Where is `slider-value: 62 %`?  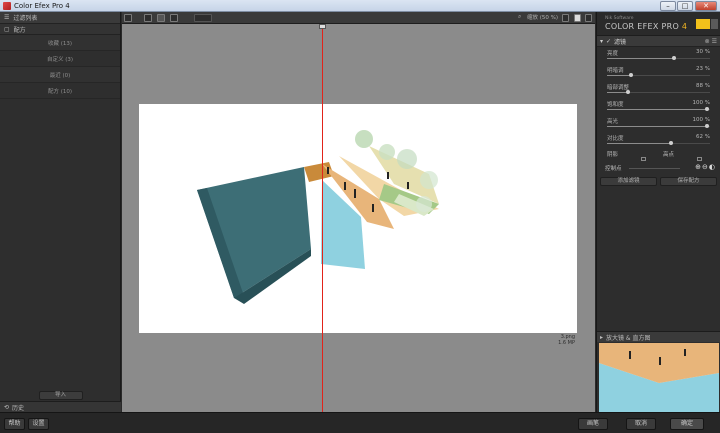 slider-value: 62 % is located at coordinates (703, 137).